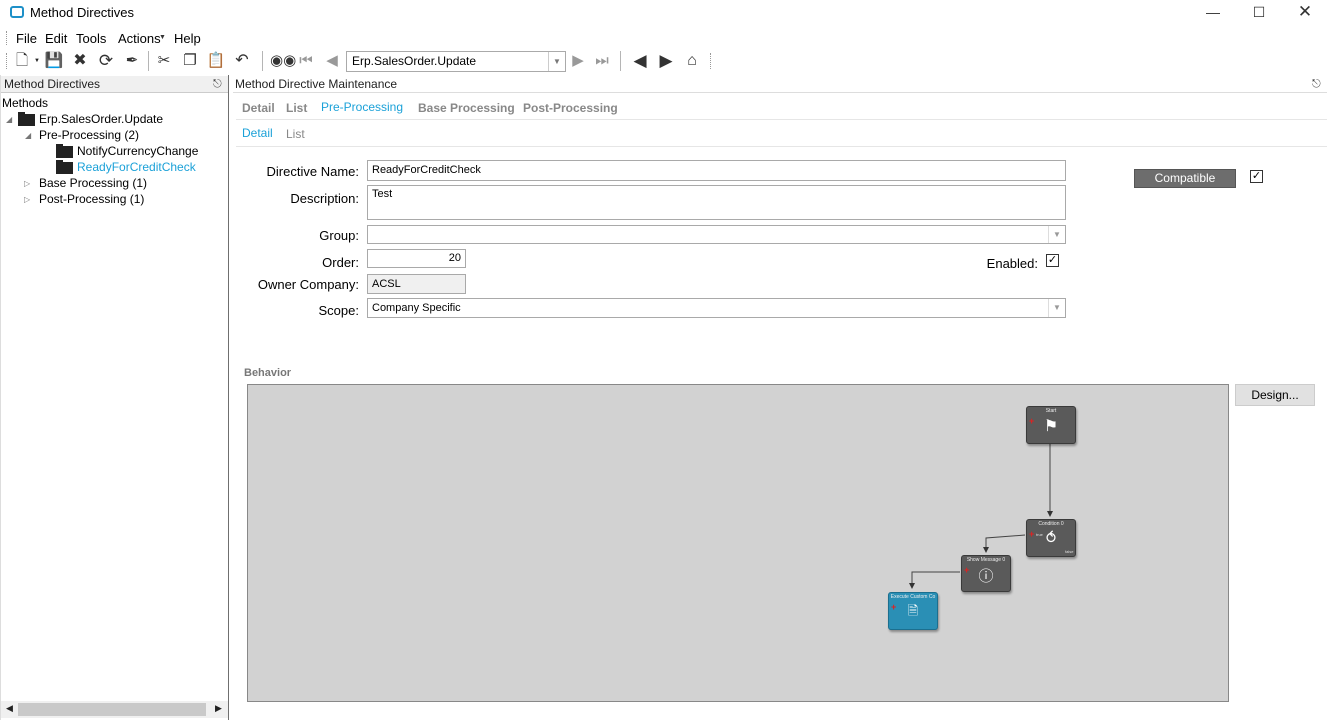  I want to click on scrollbar-thumb, so click(112, 709).